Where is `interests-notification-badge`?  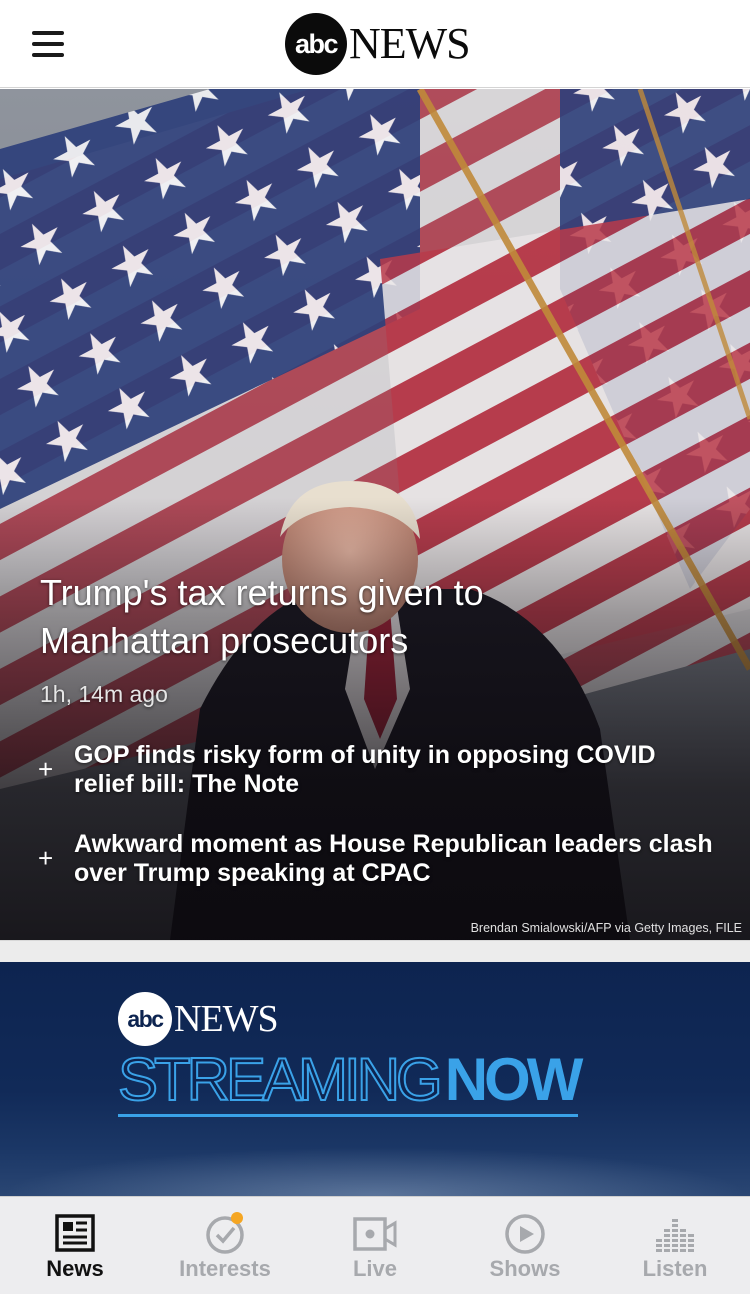 interests-notification-badge is located at coordinates (237, 1218).